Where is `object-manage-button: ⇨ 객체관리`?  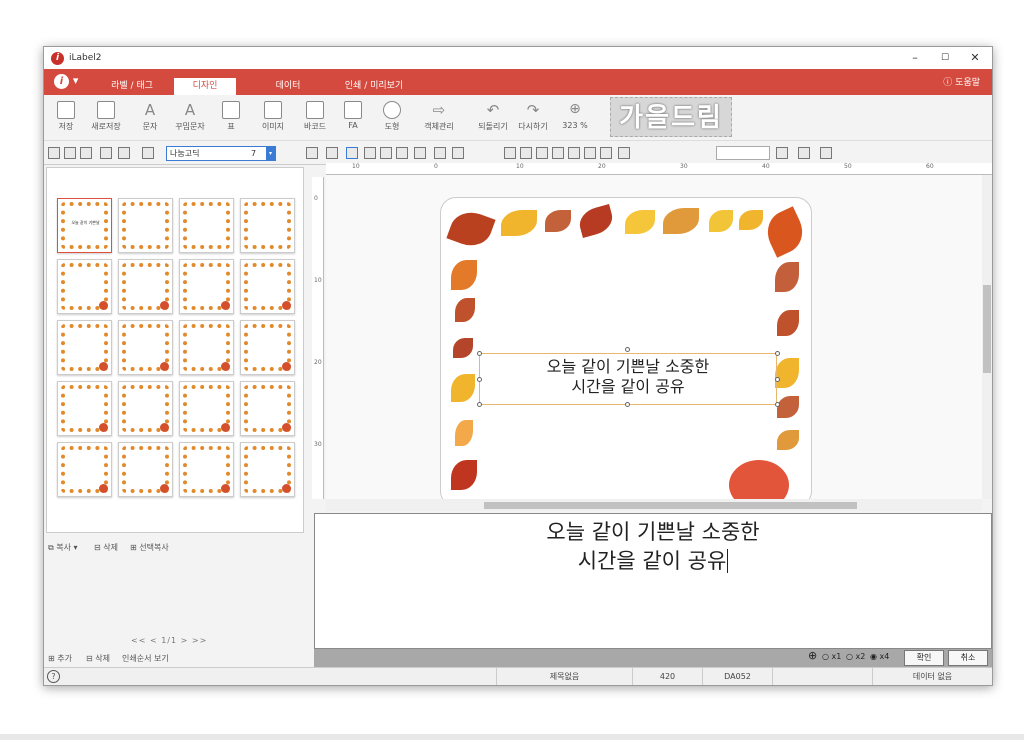 object-manage-button: ⇨ 객체관리 is located at coordinates (439, 116).